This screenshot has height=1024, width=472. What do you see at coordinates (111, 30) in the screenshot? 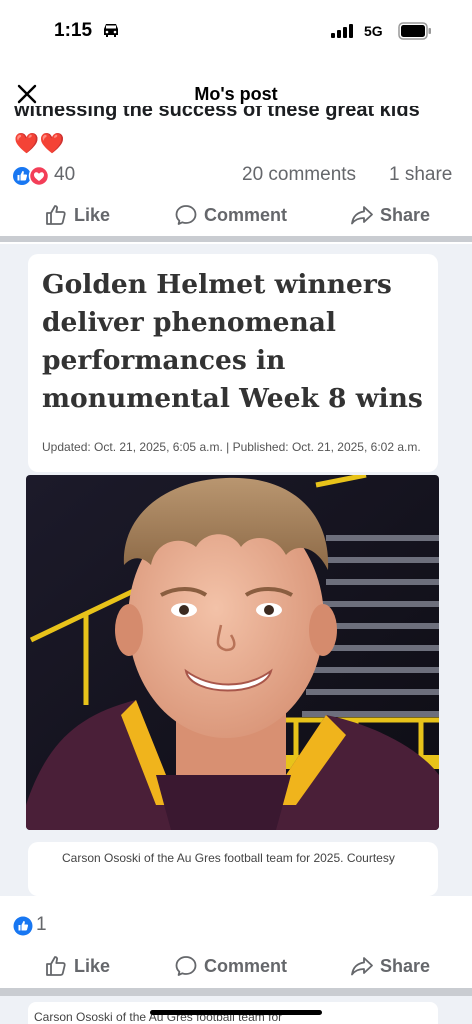
I see `car-icon` at bounding box center [111, 30].